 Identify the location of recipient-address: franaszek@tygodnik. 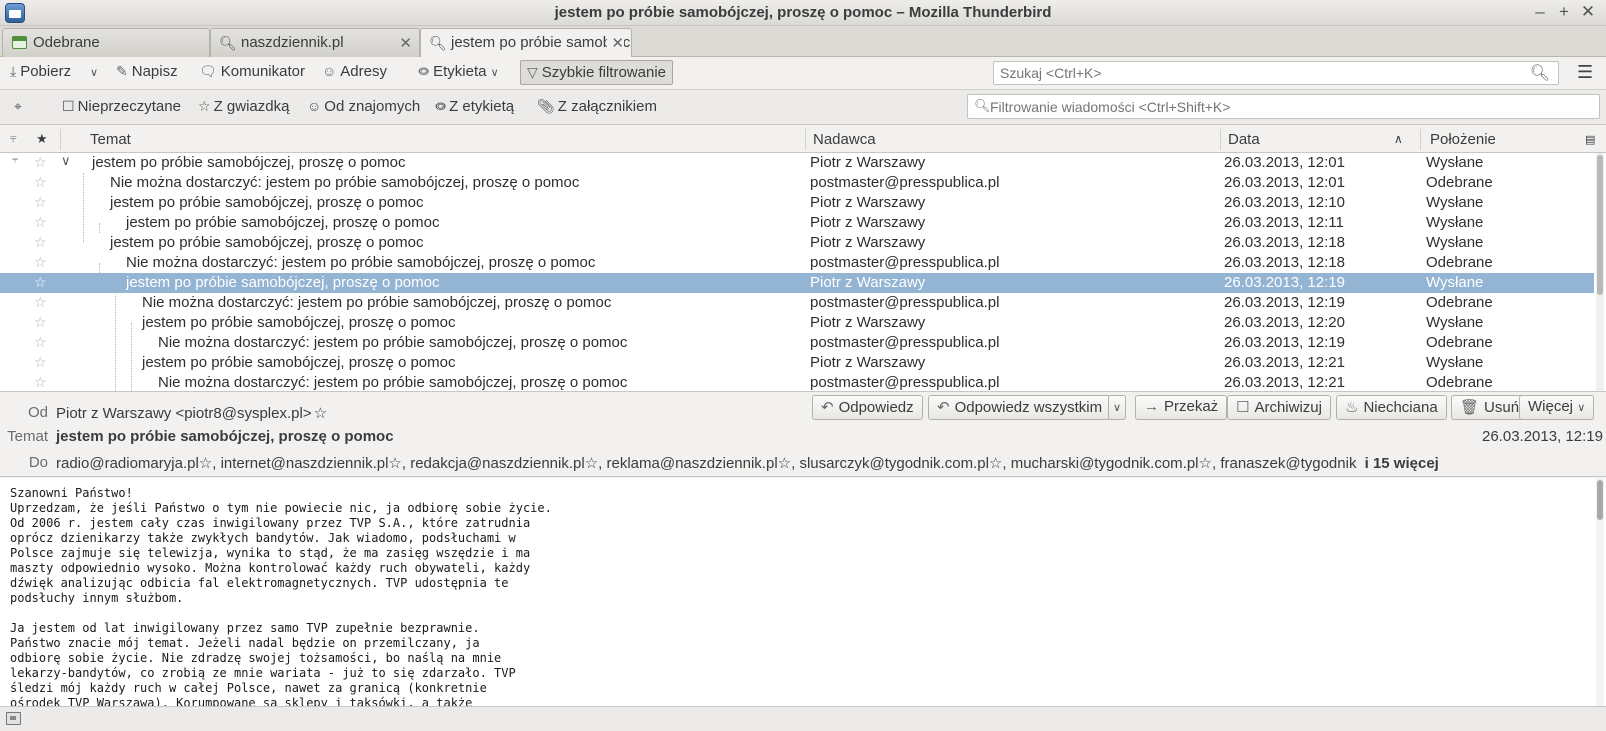
(1288, 463).